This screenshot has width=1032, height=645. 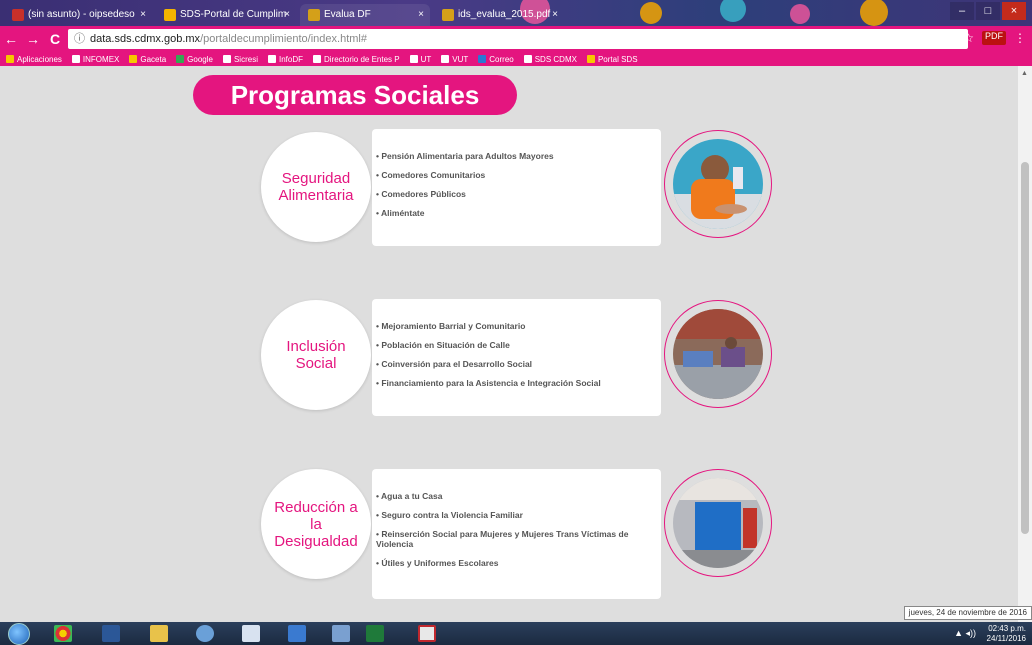 I want to click on bookmark-label: Gaceta, so click(x=153, y=59).